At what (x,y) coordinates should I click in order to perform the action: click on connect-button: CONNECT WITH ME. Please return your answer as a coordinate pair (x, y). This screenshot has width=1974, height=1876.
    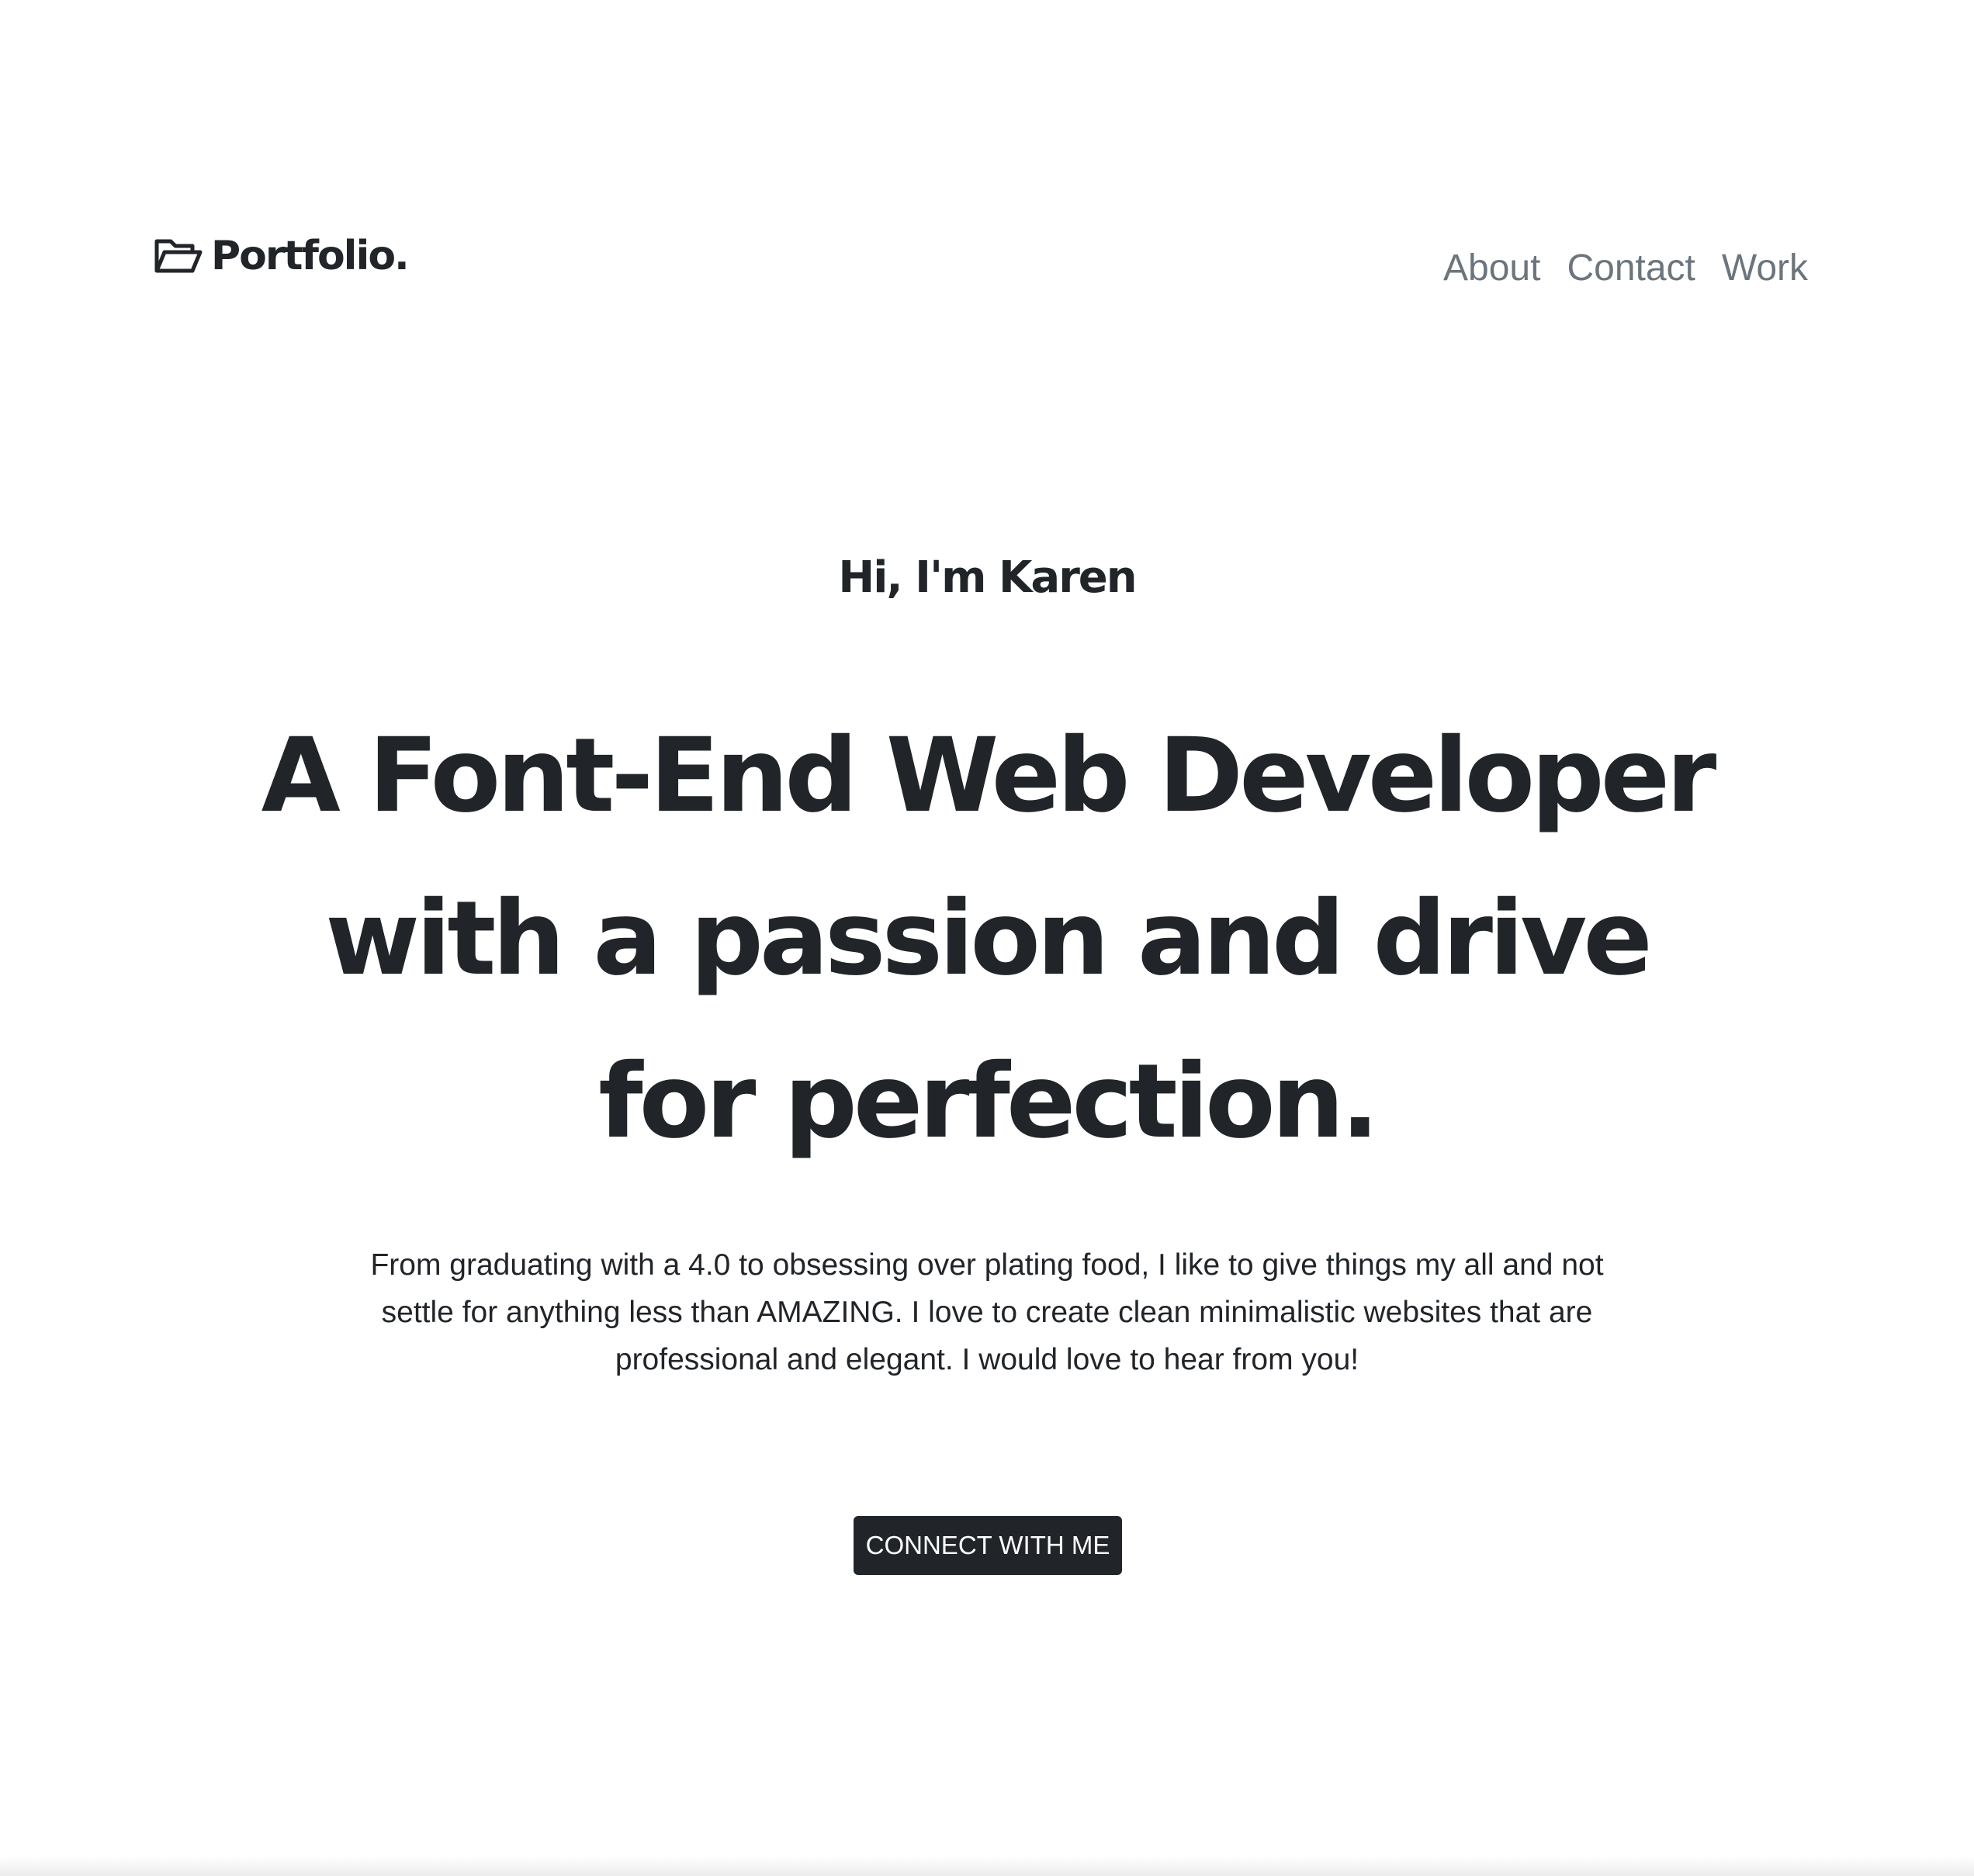
    Looking at the image, I should click on (988, 1545).